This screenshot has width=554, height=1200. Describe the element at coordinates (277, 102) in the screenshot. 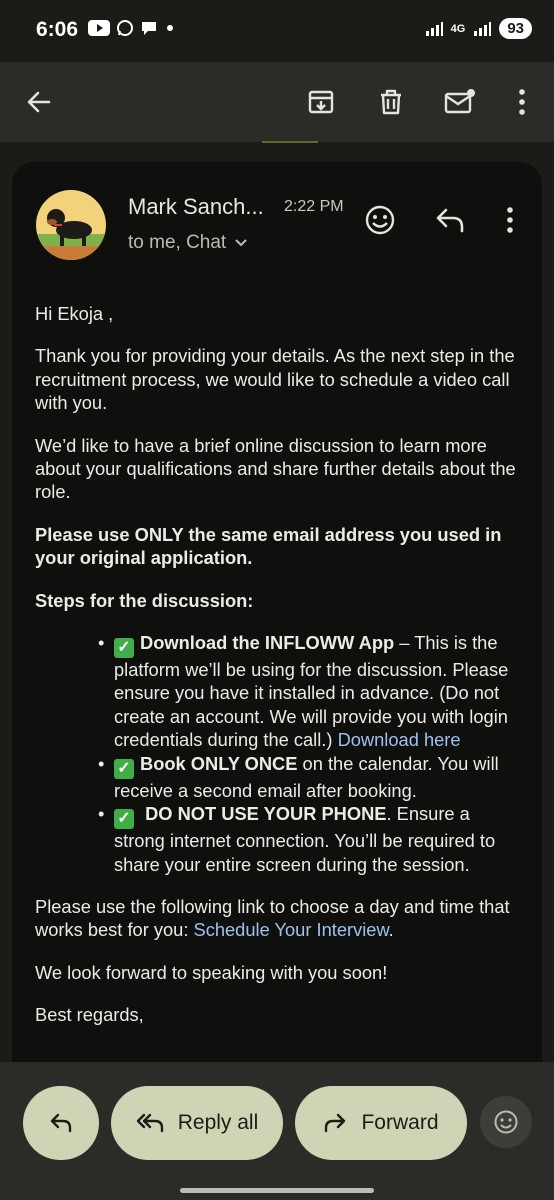

I see `top-app-bar` at that location.